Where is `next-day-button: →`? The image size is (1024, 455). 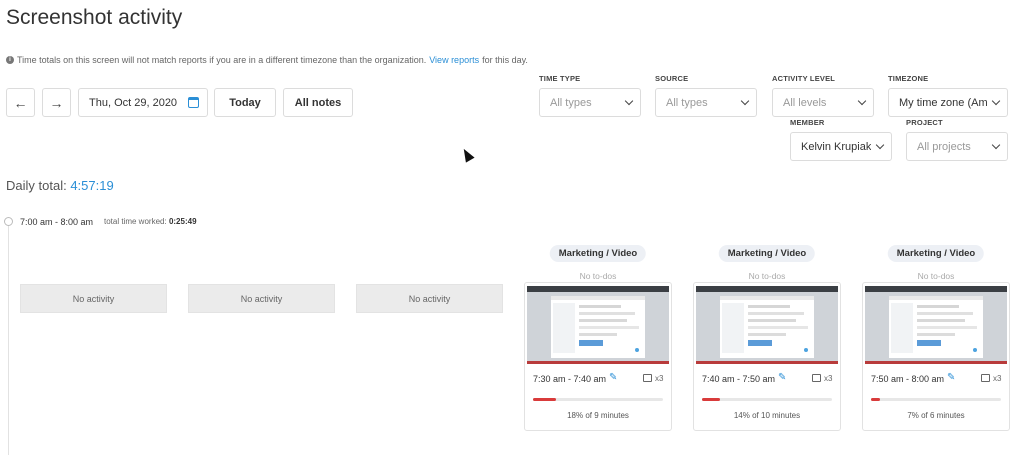 next-day-button: → is located at coordinates (56, 102).